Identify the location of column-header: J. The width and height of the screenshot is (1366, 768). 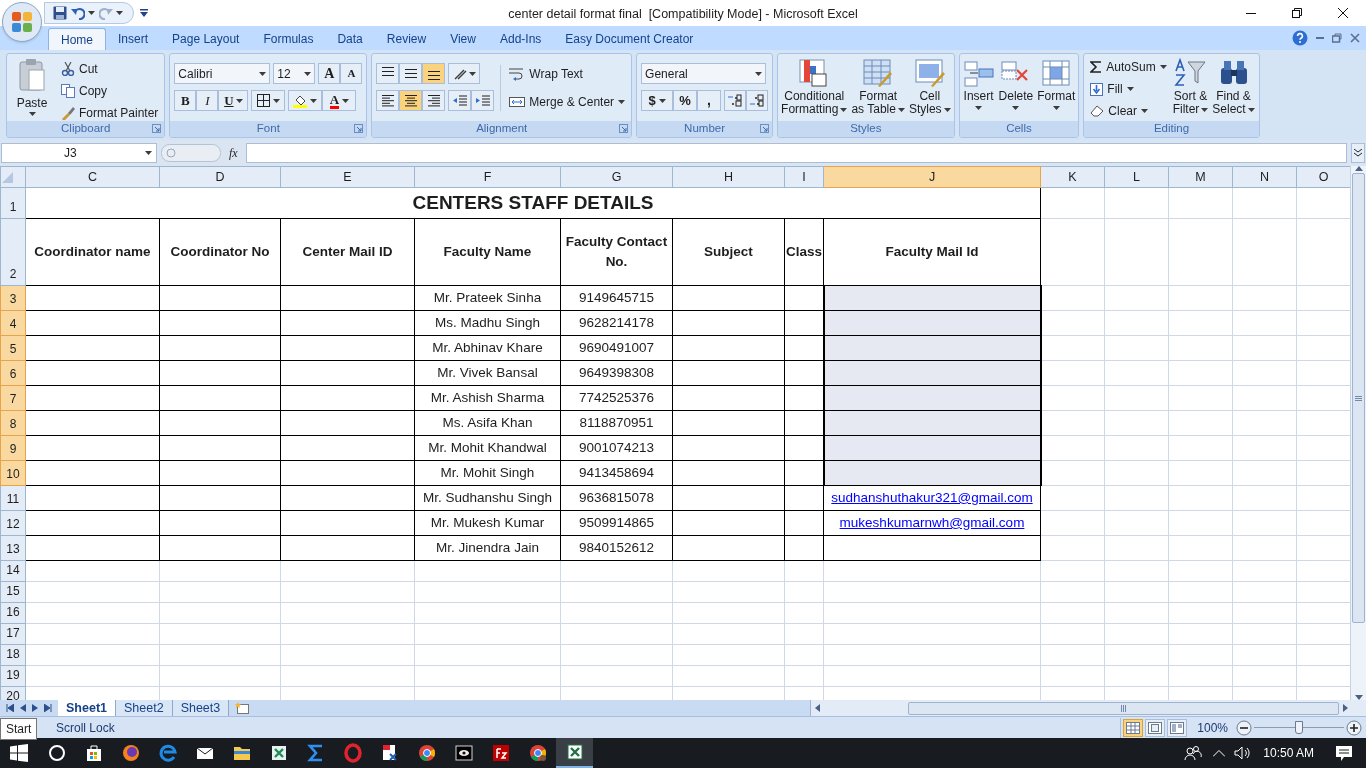
(932, 177).